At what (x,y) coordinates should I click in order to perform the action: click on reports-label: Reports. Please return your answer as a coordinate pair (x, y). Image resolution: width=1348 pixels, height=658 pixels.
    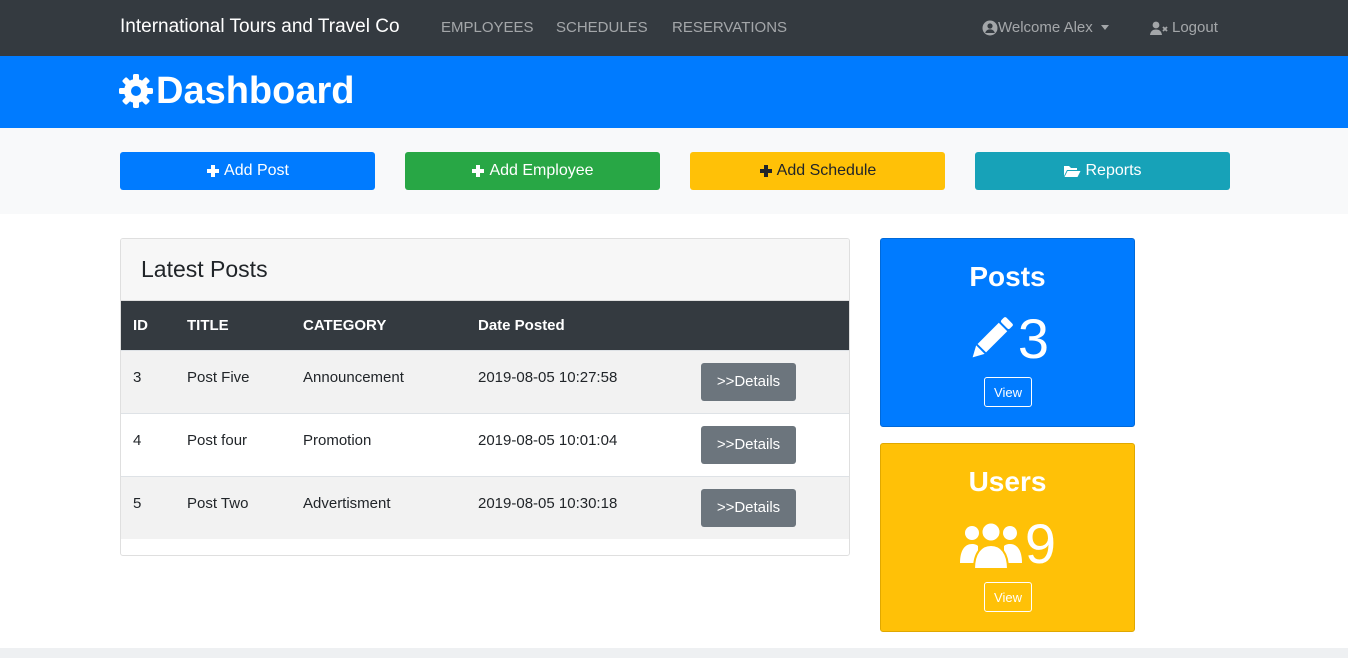
    Looking at the image, I should click on (1113, 170).